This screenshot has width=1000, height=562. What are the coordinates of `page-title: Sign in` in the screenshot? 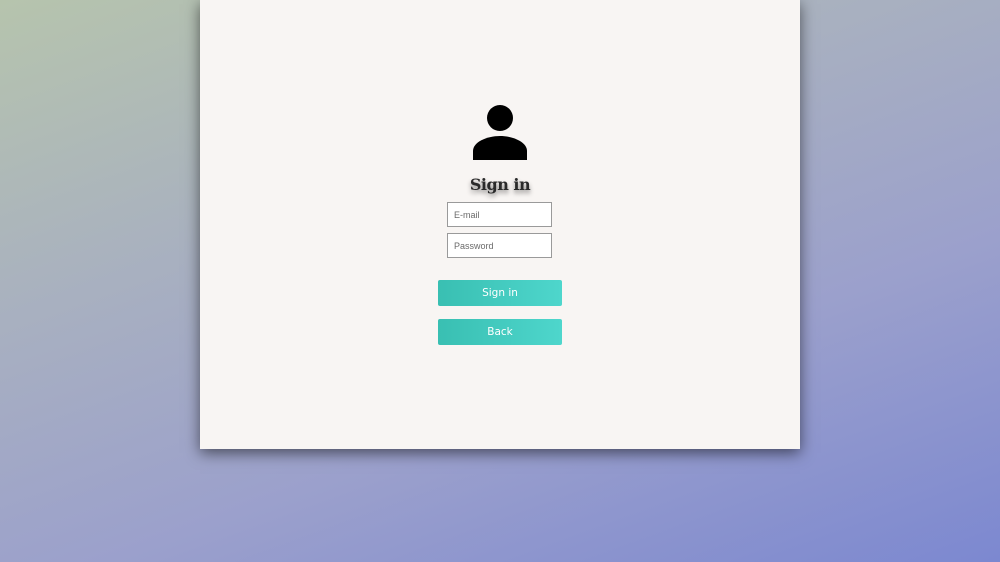 It's located at (500, 184).